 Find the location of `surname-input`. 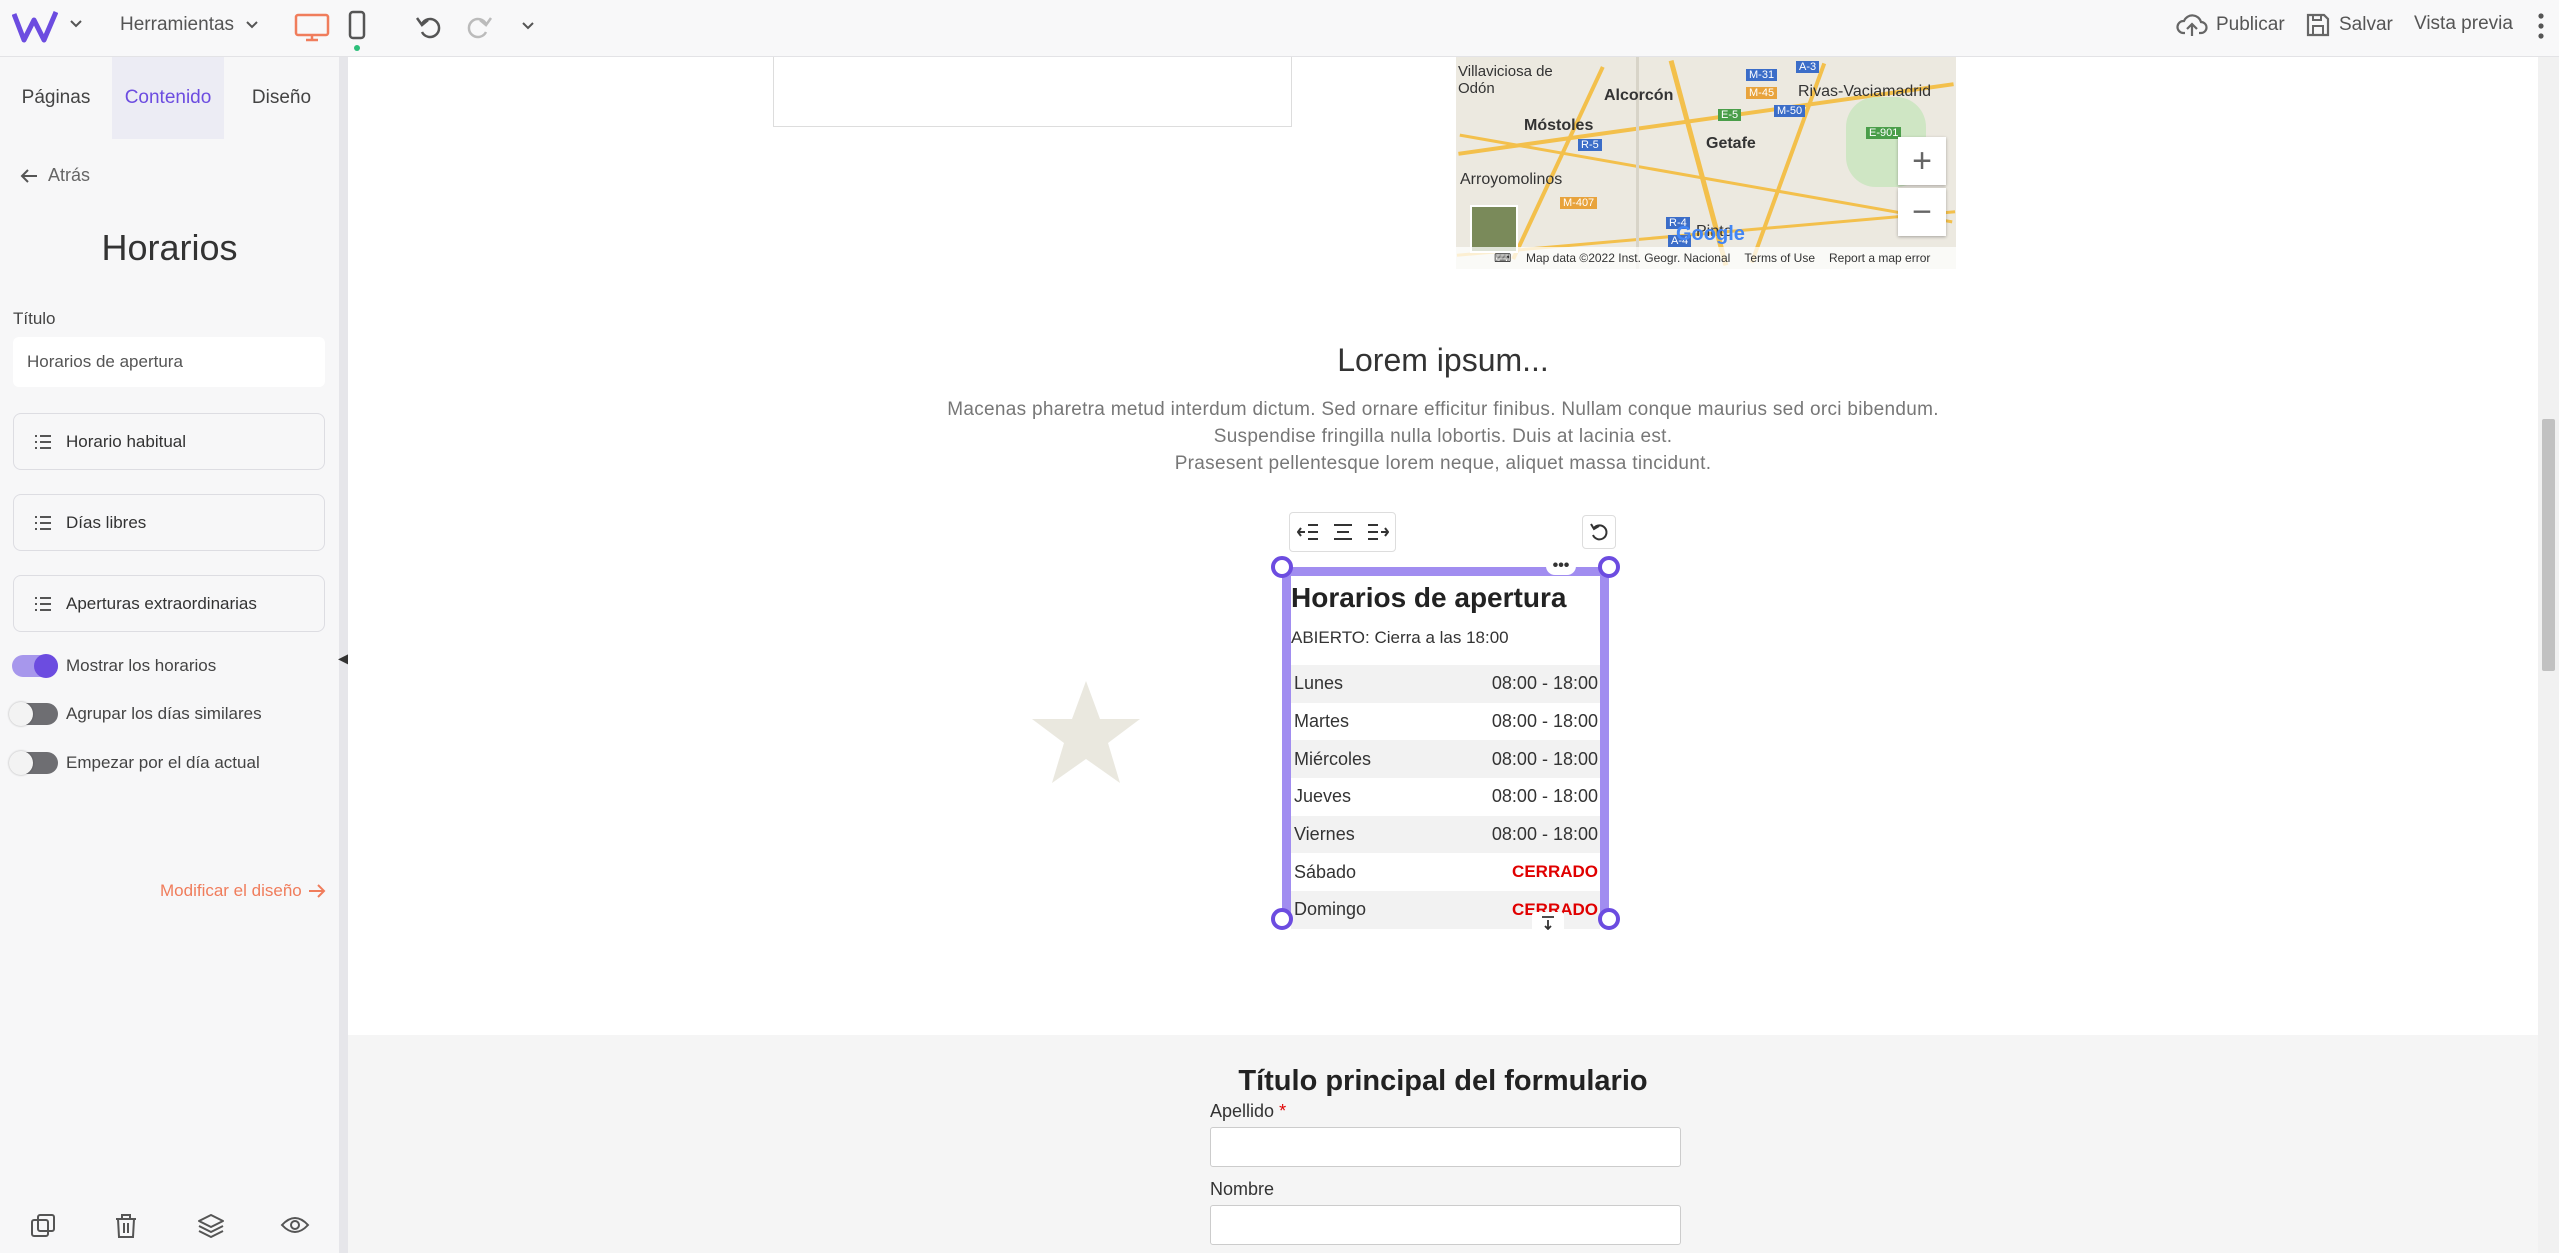

surname-input is located at coordinates (1445, 1147).